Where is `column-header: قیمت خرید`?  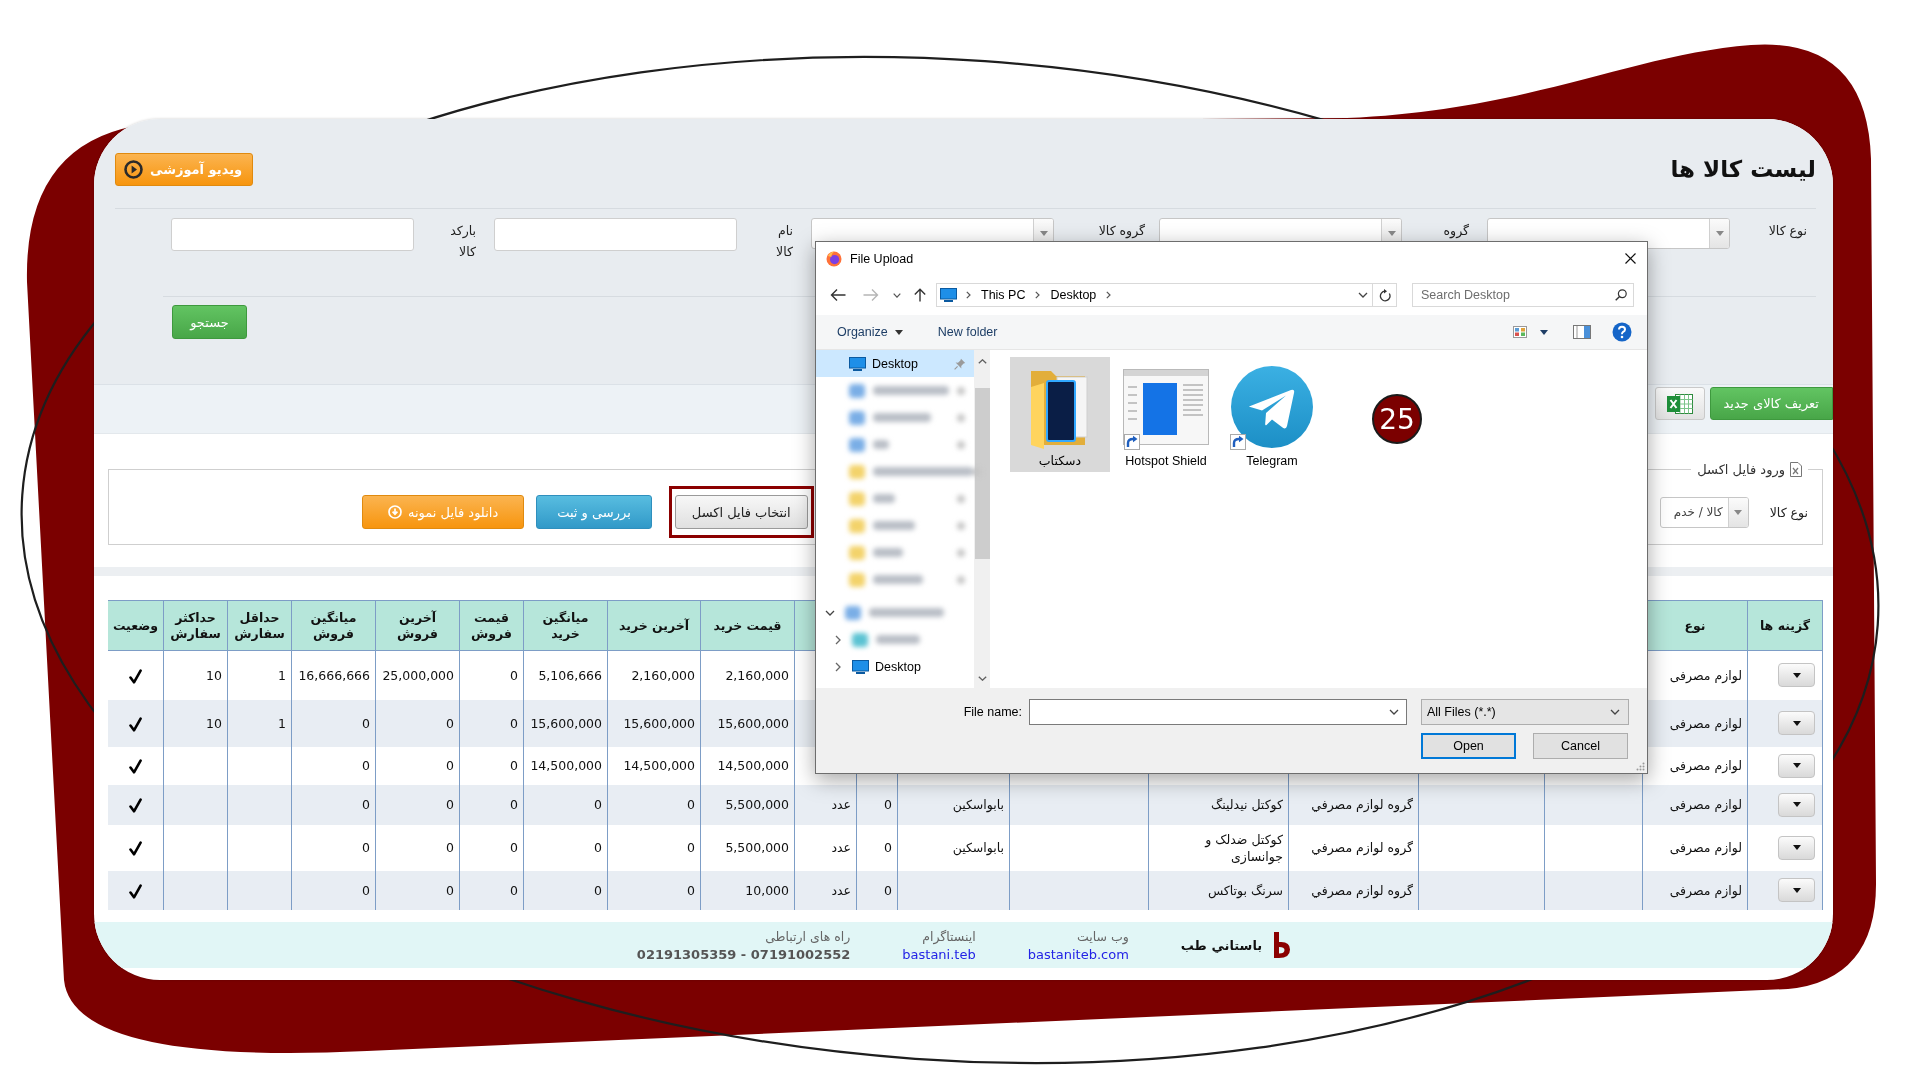 column-header: قیمت خرید is located at coordinates (747, 625).